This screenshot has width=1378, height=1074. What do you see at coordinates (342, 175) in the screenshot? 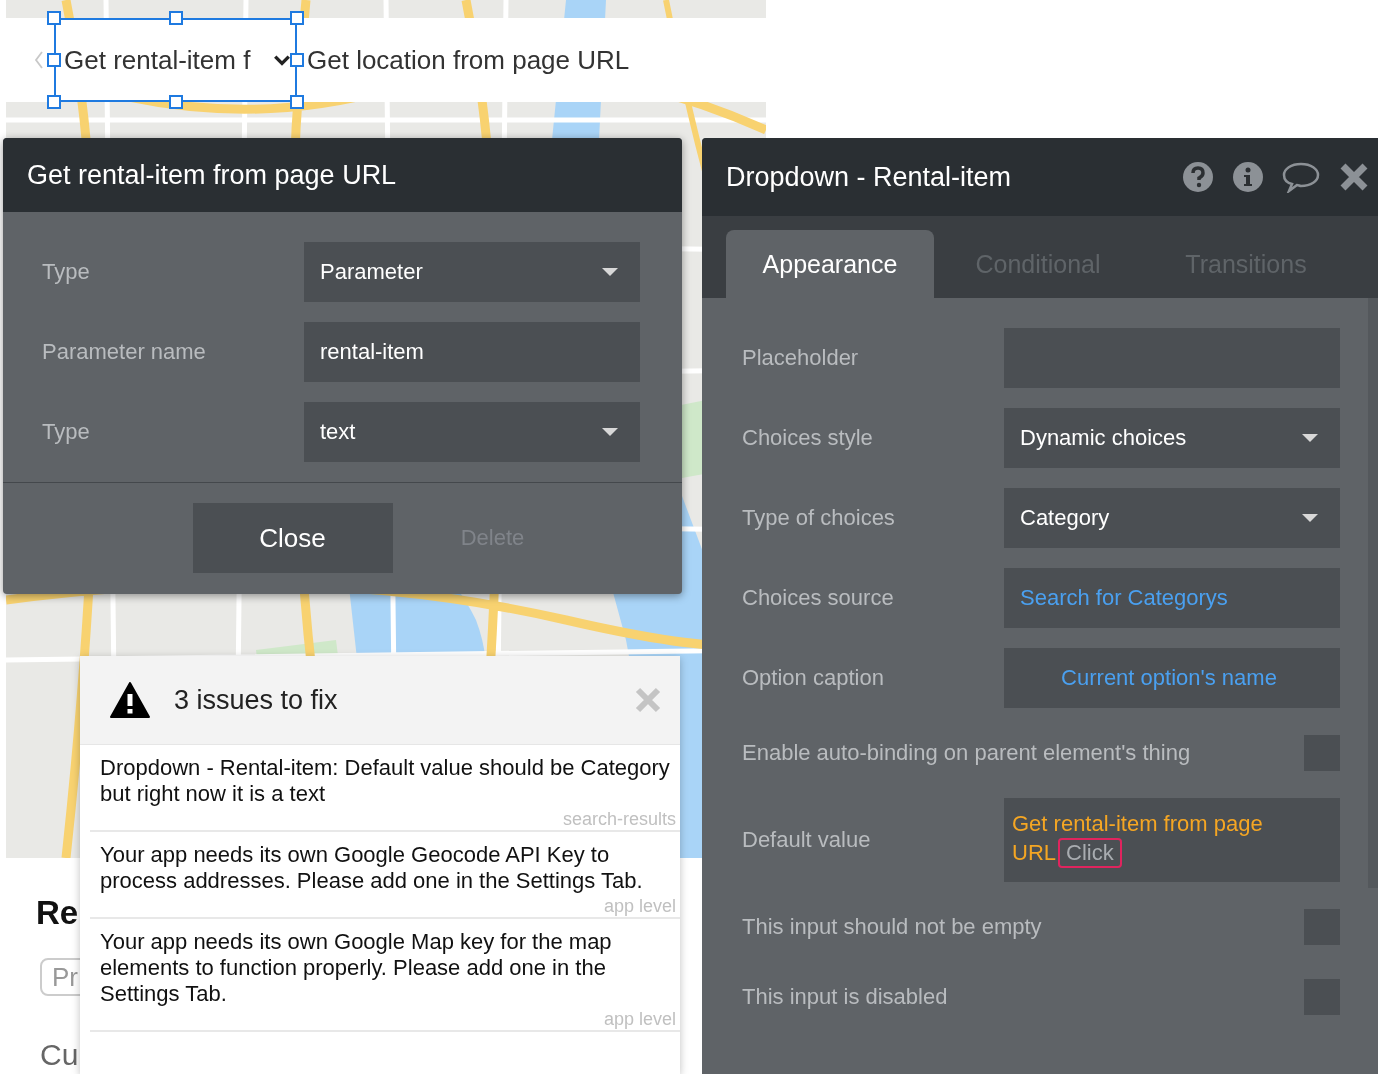
I see `popup-title: Get rental-item from page URL` at bounding box center [342, 175].